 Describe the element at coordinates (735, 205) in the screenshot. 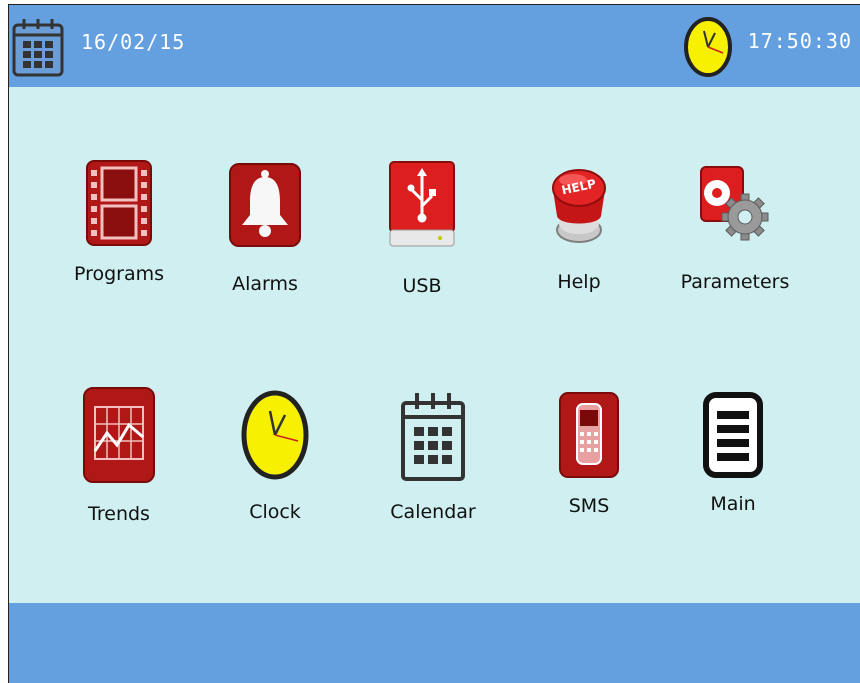

I see `gear-drive-icon` at that location.